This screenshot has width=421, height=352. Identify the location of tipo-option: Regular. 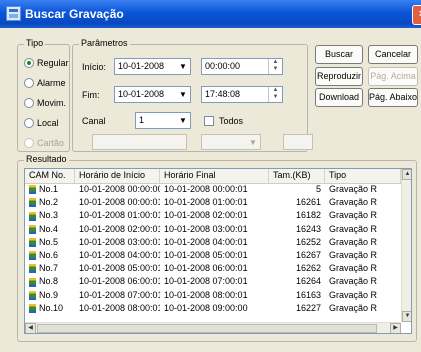
(46, 63).